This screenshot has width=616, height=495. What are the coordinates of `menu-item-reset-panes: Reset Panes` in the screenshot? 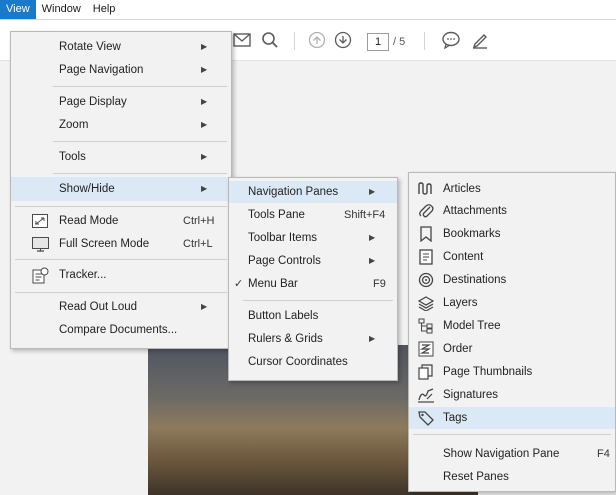 It's located at (512, 477).